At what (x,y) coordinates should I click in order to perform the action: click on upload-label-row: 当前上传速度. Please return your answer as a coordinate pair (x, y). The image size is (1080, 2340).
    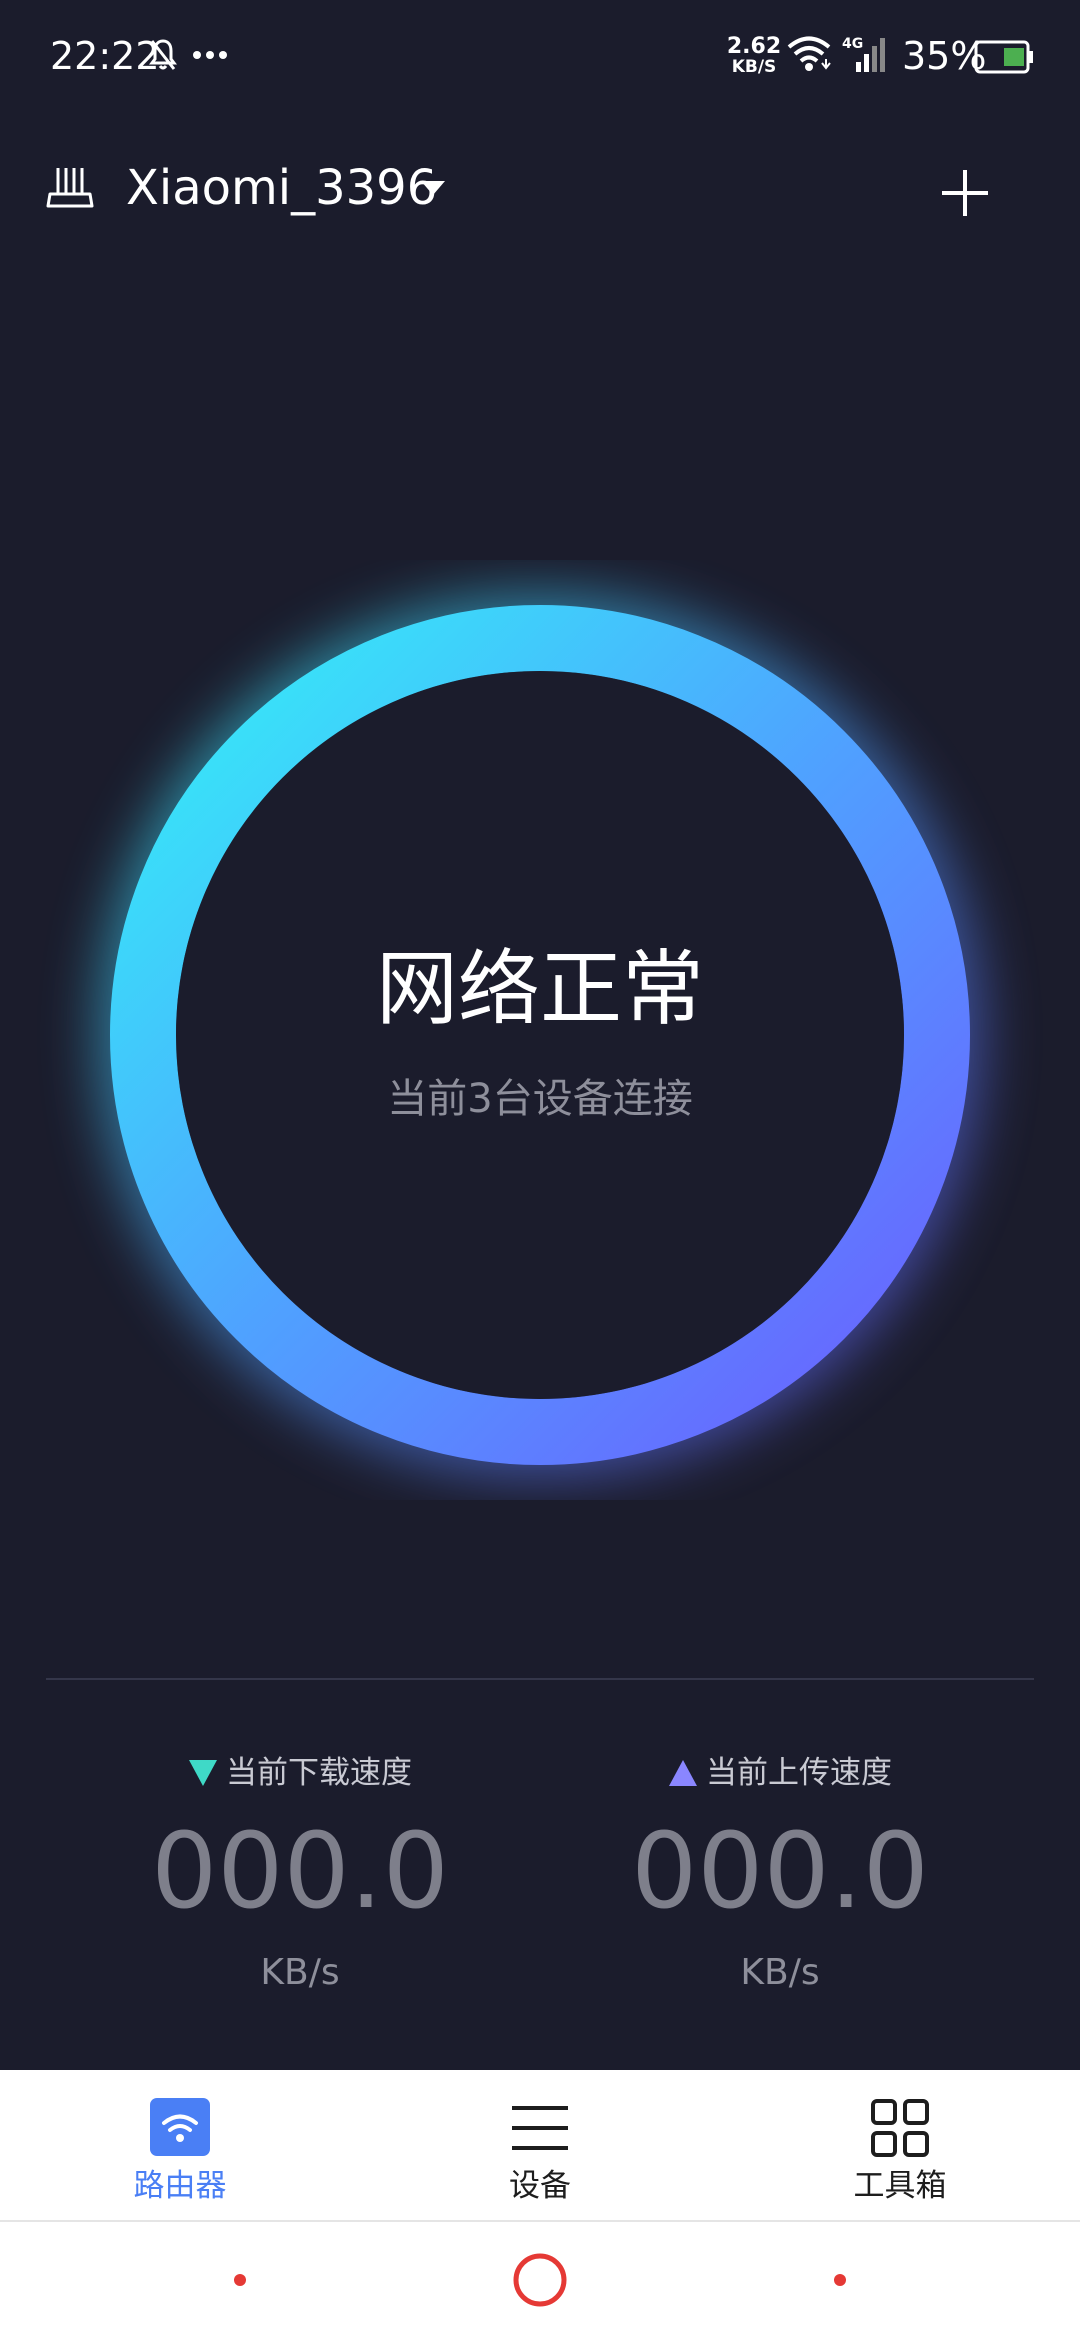
    Looking at the image, I should click on (780, 1773).